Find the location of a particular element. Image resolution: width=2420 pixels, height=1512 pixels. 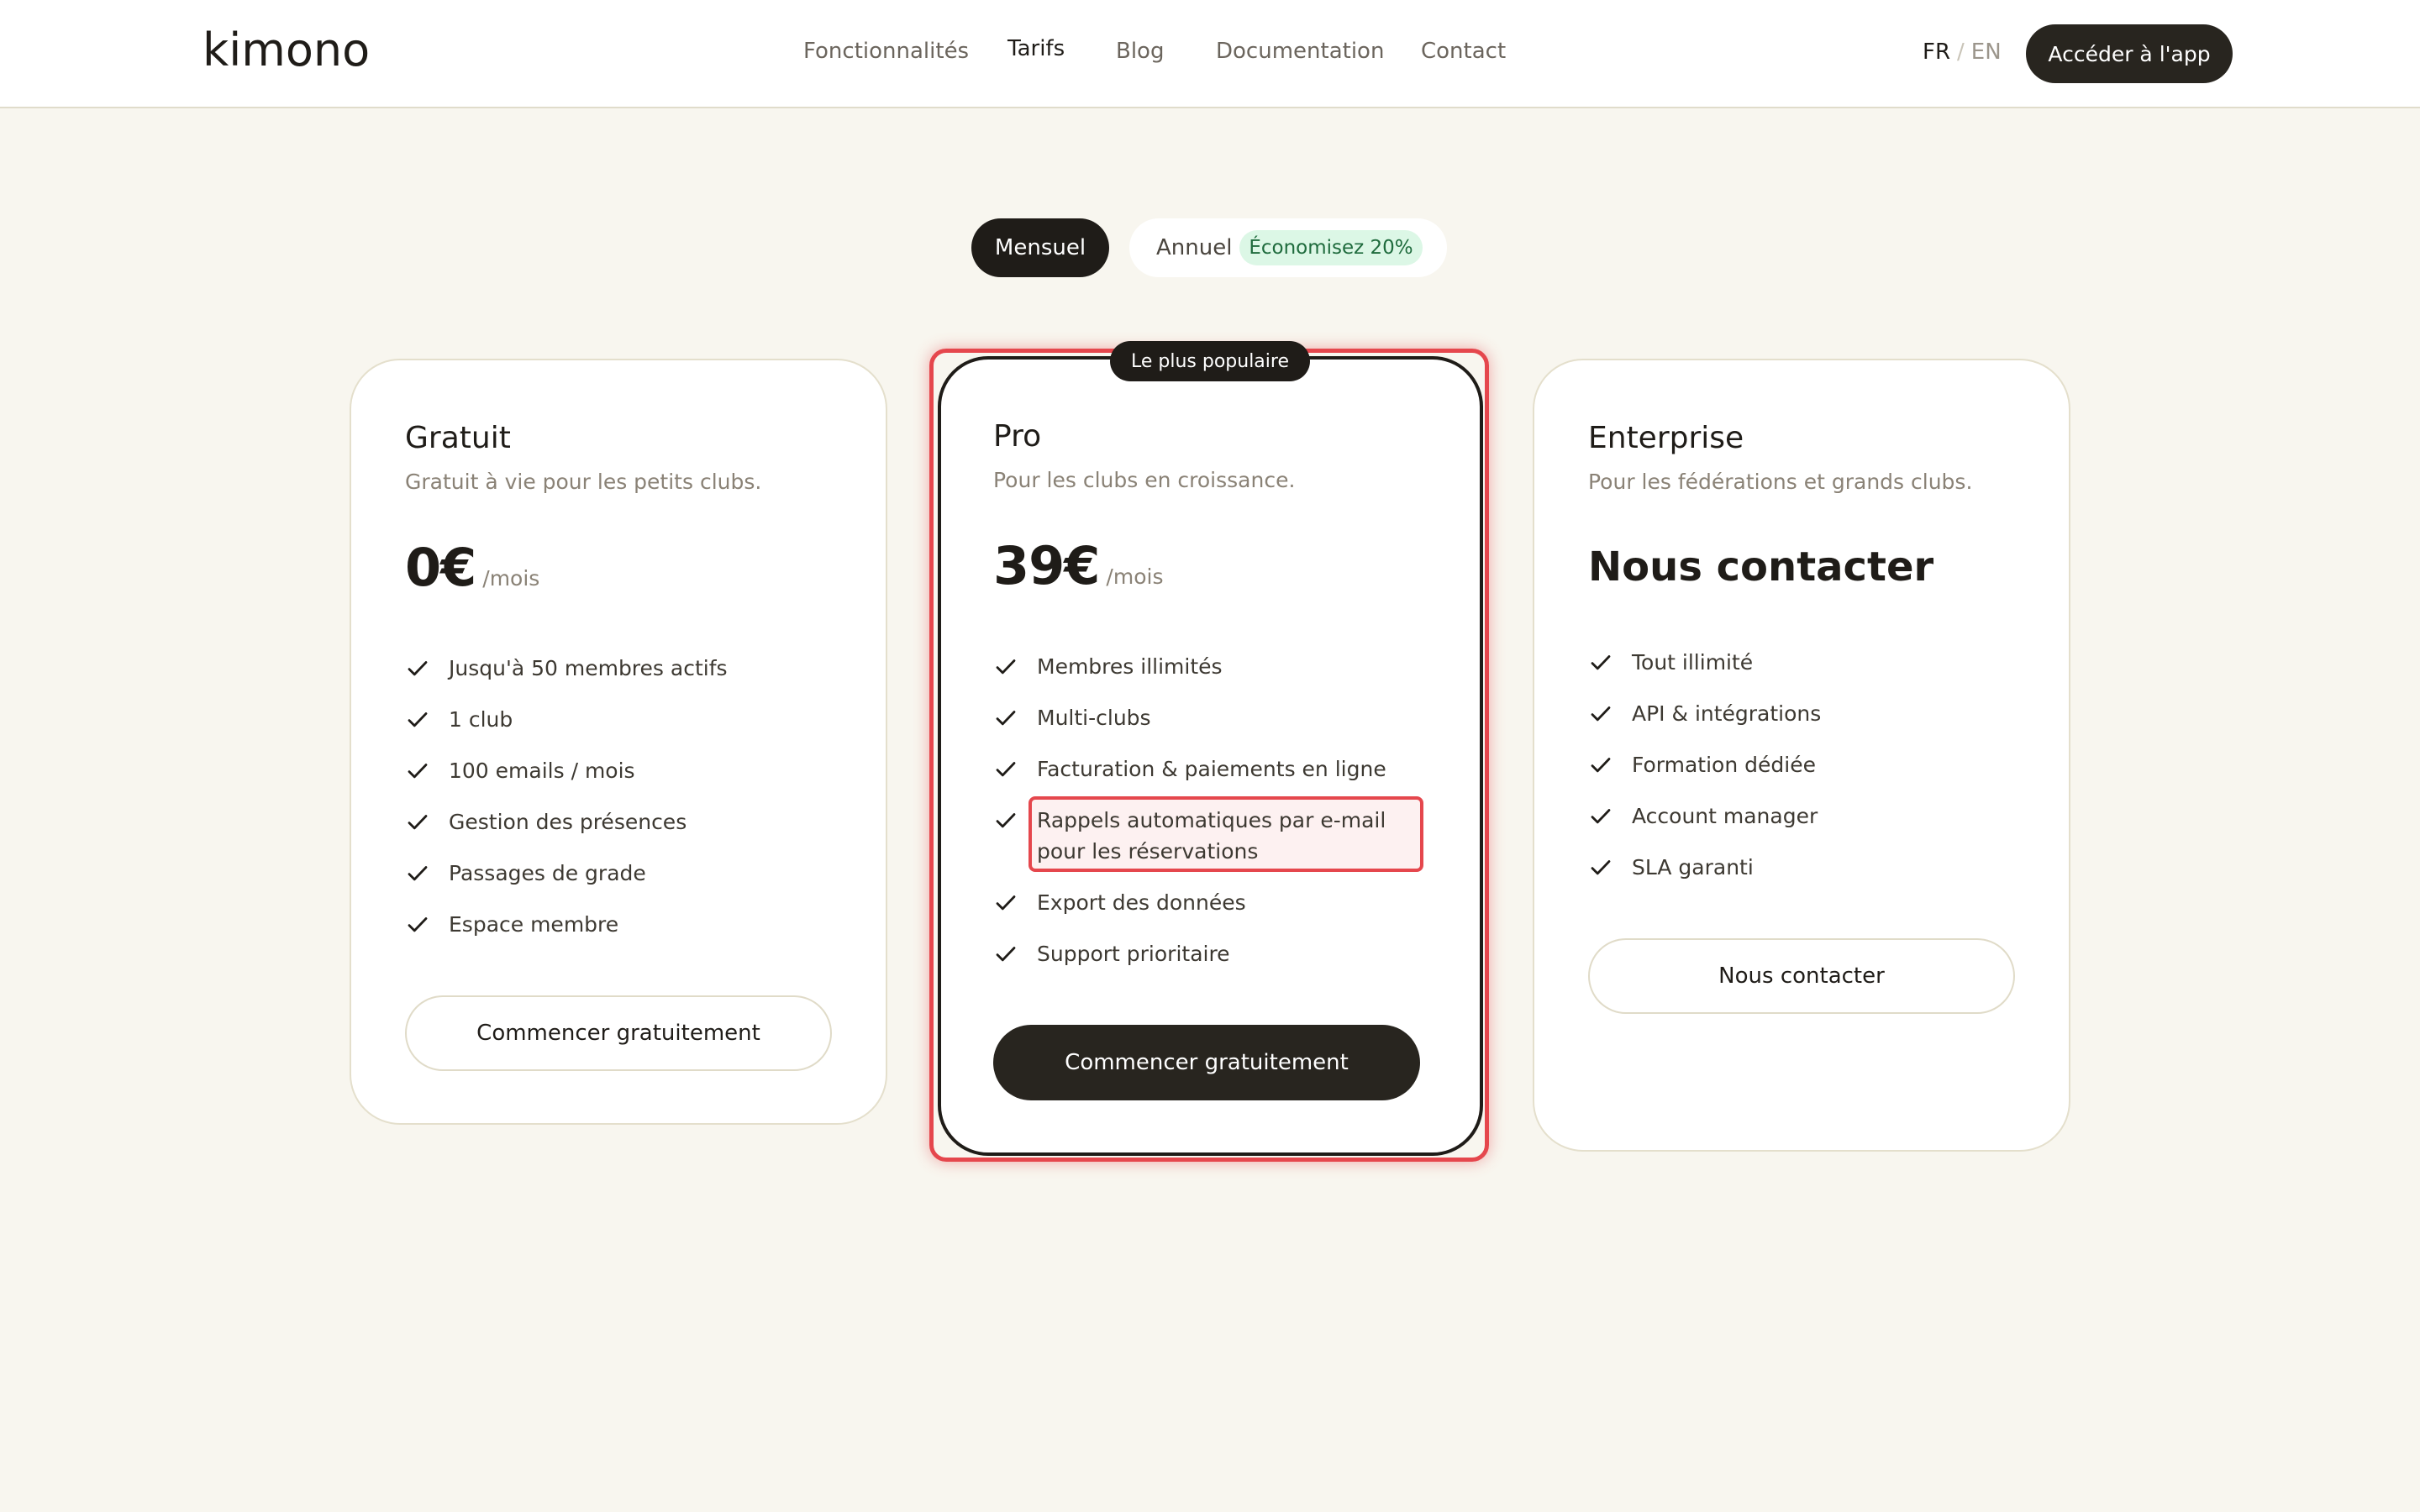

feature-label: Support prioritaire is located at coordinates (1134, 954).